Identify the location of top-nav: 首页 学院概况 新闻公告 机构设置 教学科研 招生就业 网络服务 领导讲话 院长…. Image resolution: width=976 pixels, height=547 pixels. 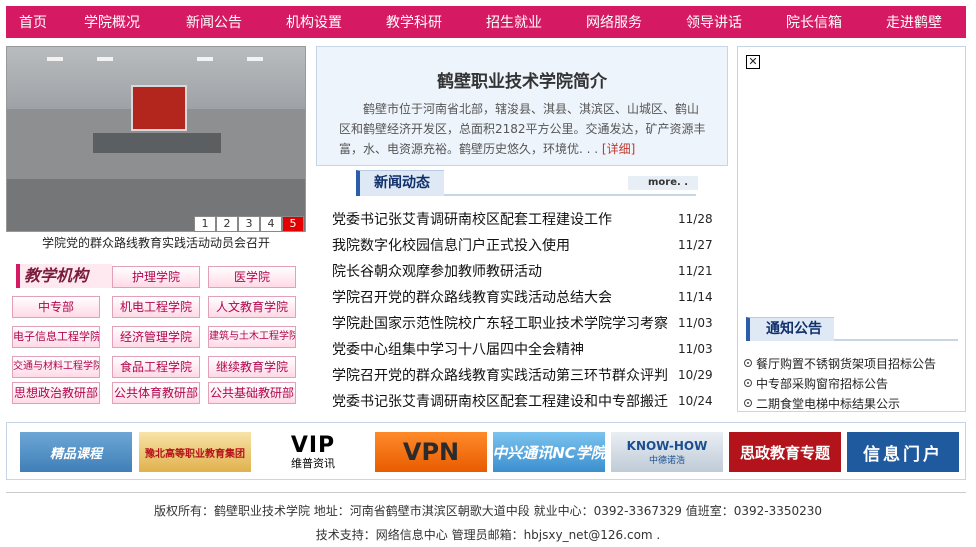
(486, 22).